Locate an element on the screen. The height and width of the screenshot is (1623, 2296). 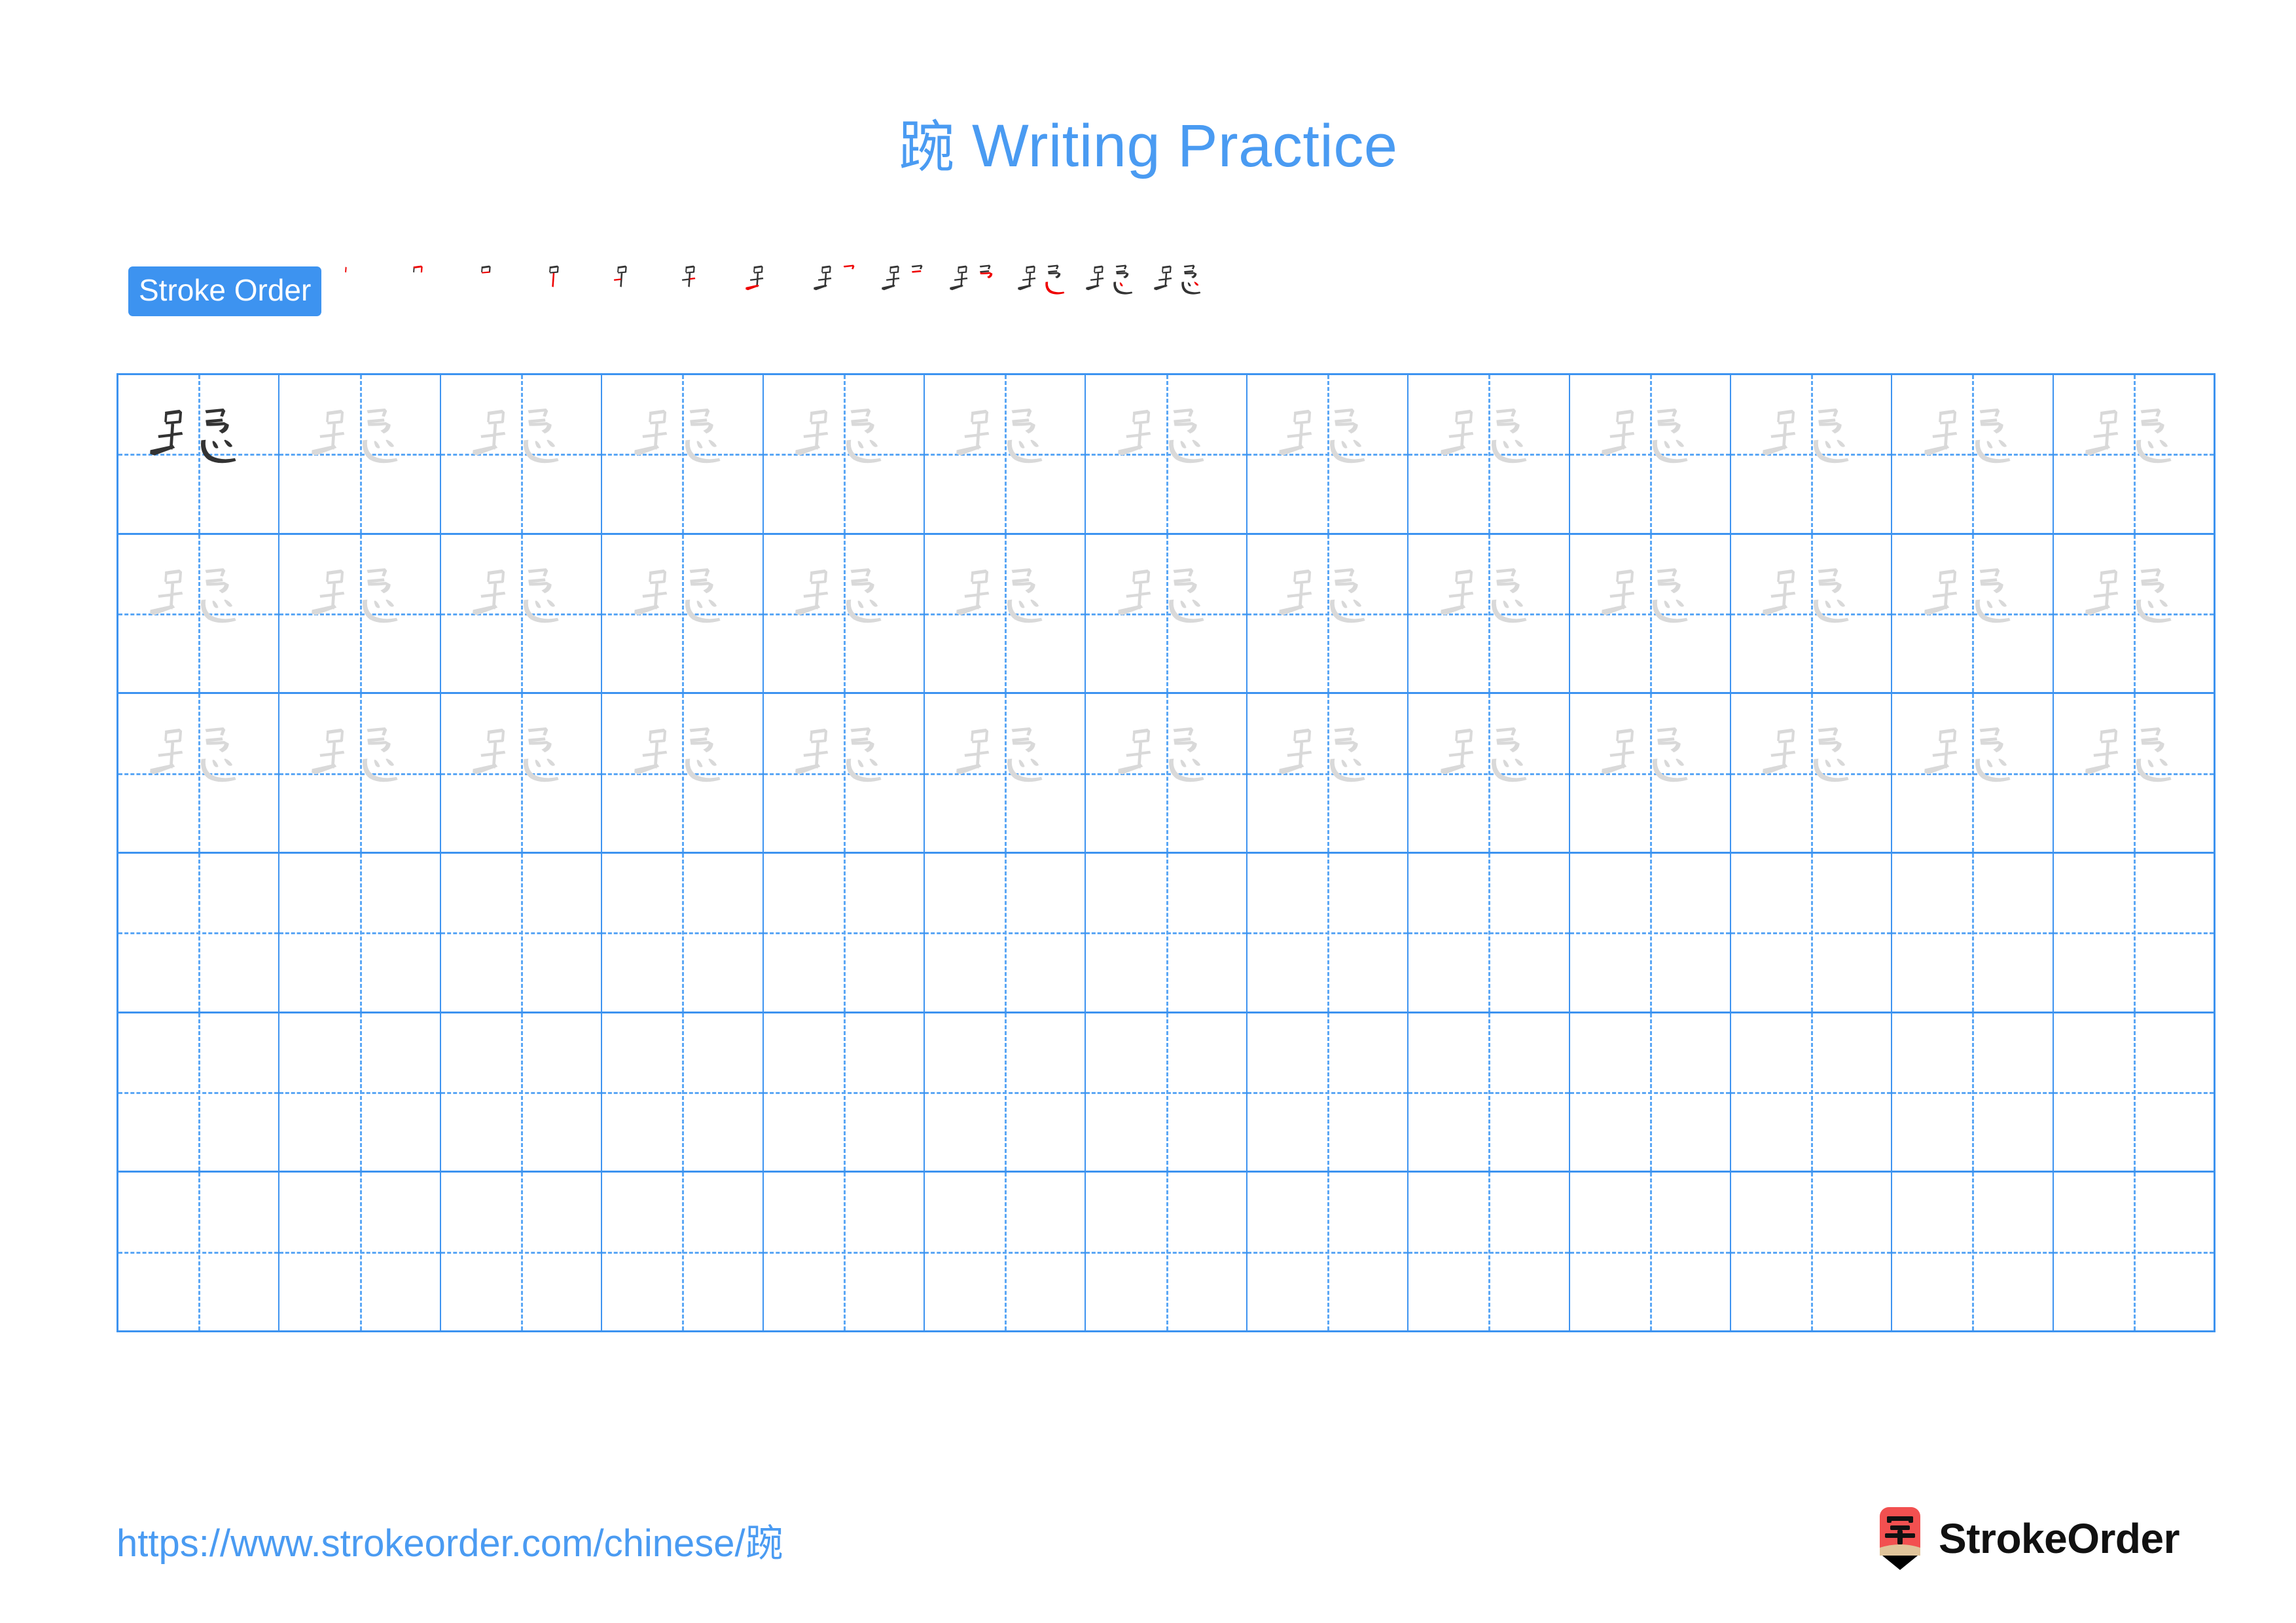
page-title-character: 踠 is located at coordinates (926, 147).